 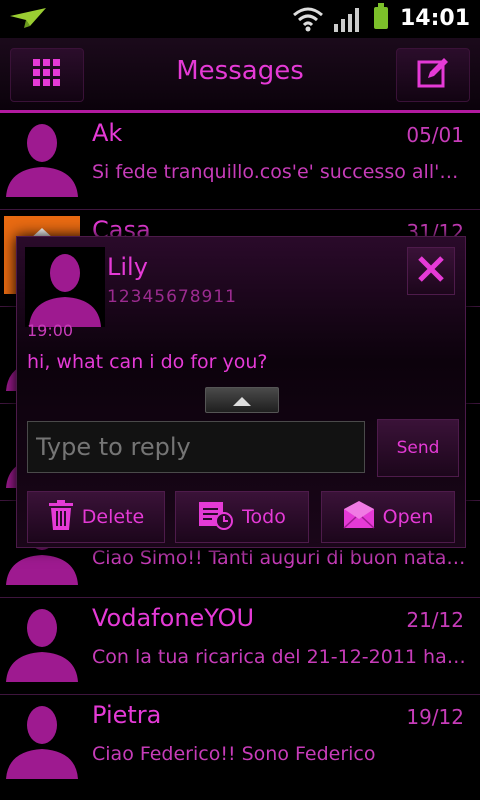 I want to click on send-button: Send, so click(x=418, y=448).